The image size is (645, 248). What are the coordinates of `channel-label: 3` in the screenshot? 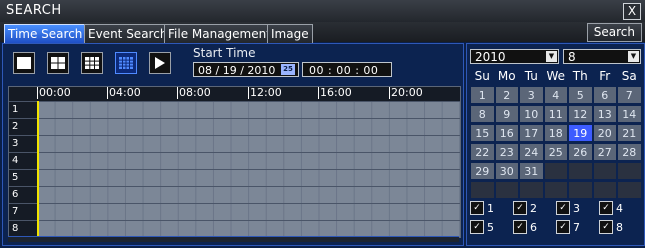 It's located at (576, 208).